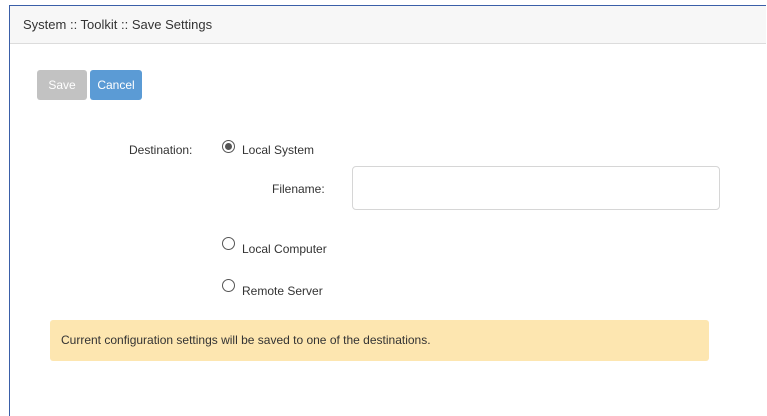 The height and width of the screenshot is (416, 767). I want to click on radio-label-remote-server: Remote Server, so click(282, 291).